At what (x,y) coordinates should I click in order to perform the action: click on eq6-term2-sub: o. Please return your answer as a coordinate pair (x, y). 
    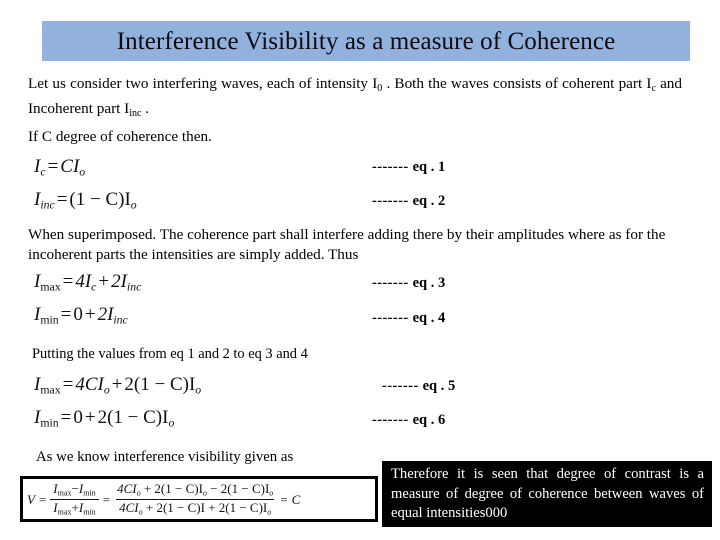
    Looking at the image, I should click on (171, 423).